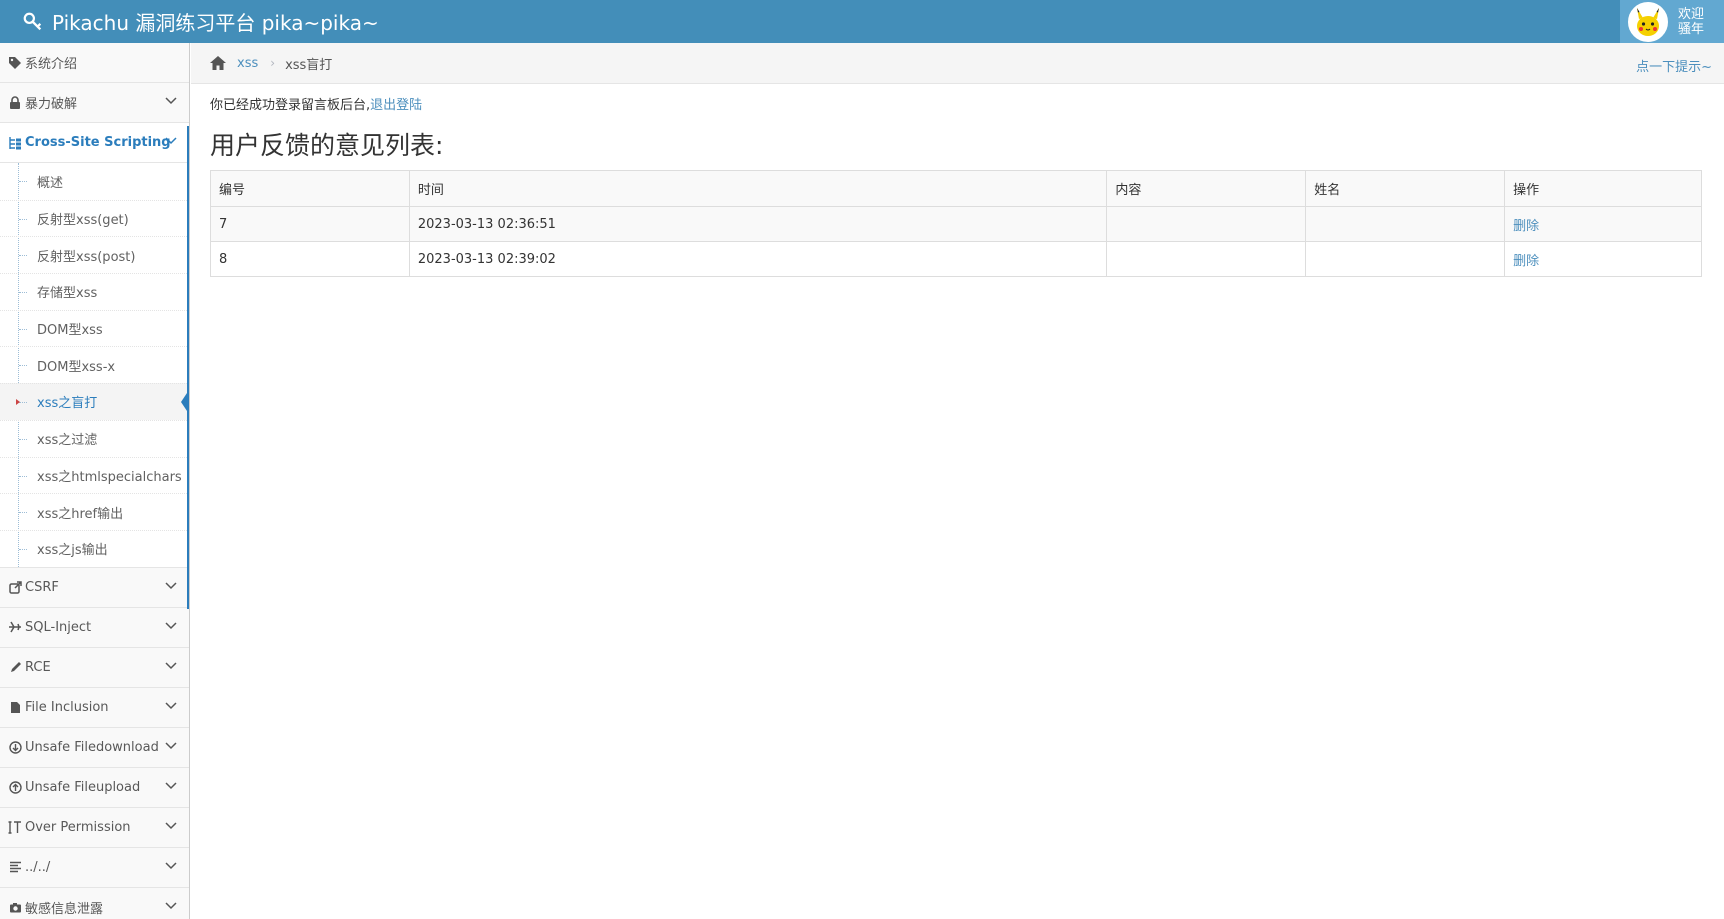 The width and height of the screenshot is (1724, 919). I want to click on cell-name, so click(1405, 259).